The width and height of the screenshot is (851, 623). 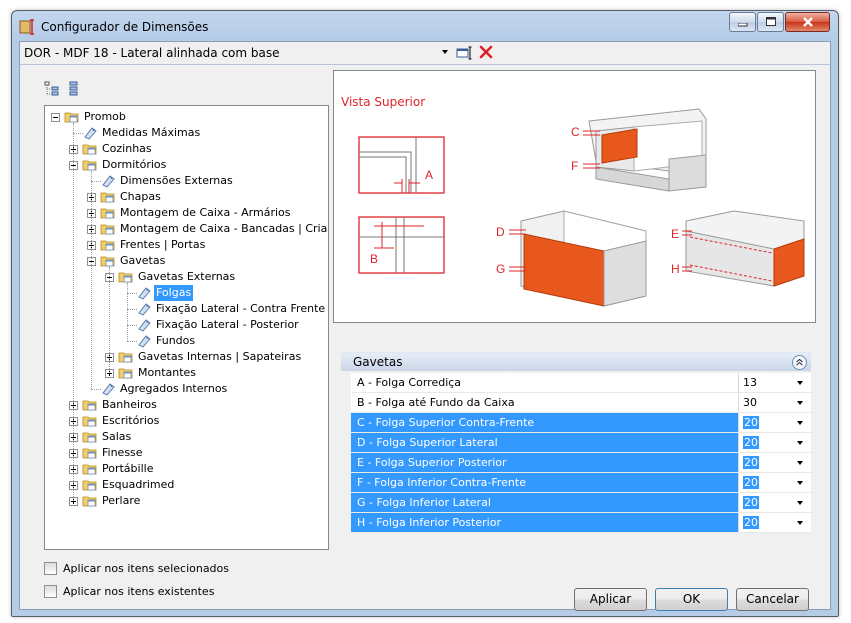 I want to click on apply-selected-label: Aplicar nos itens selecionados, so click(x=146, y=568).